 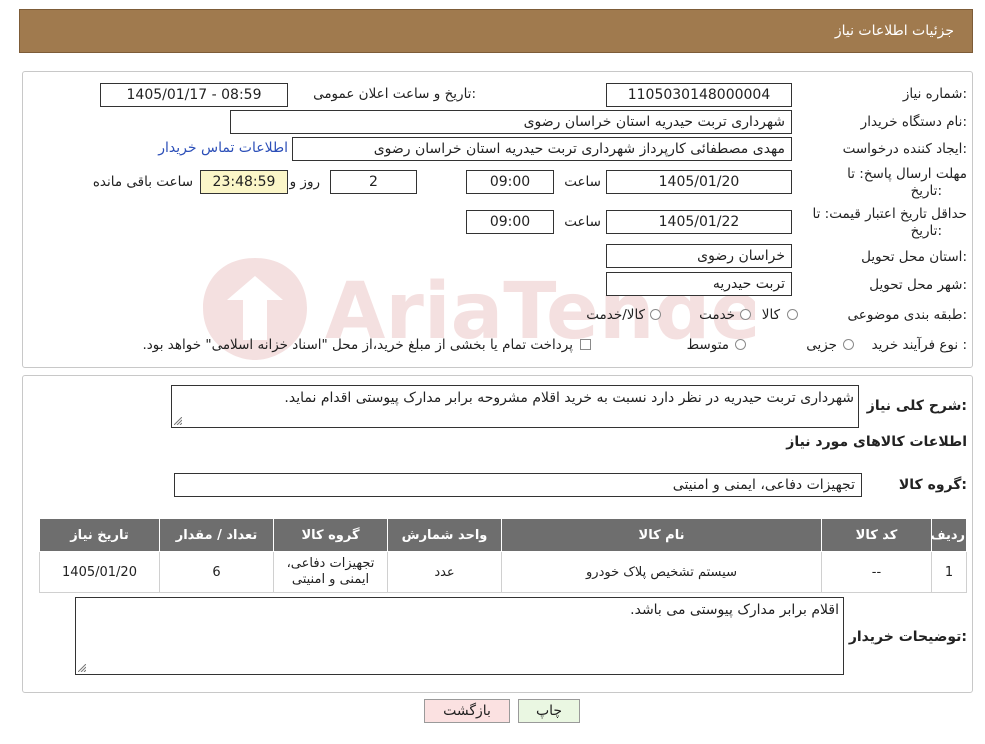 I want to click on deadline-time-label: ساعت, so click(x=582, y=182).